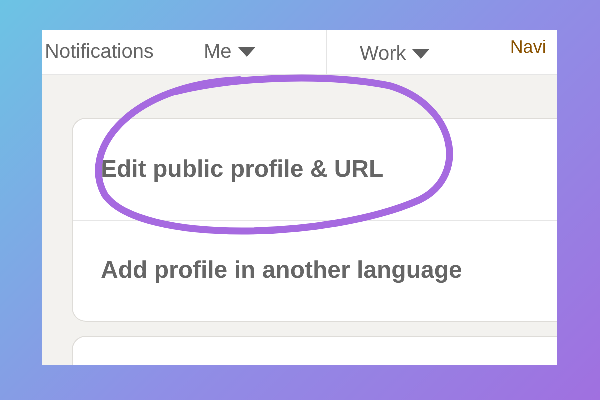  Describe the element at coordinates (99, 52) in the screenshot. I see `nav-link: Notifications` at that location.